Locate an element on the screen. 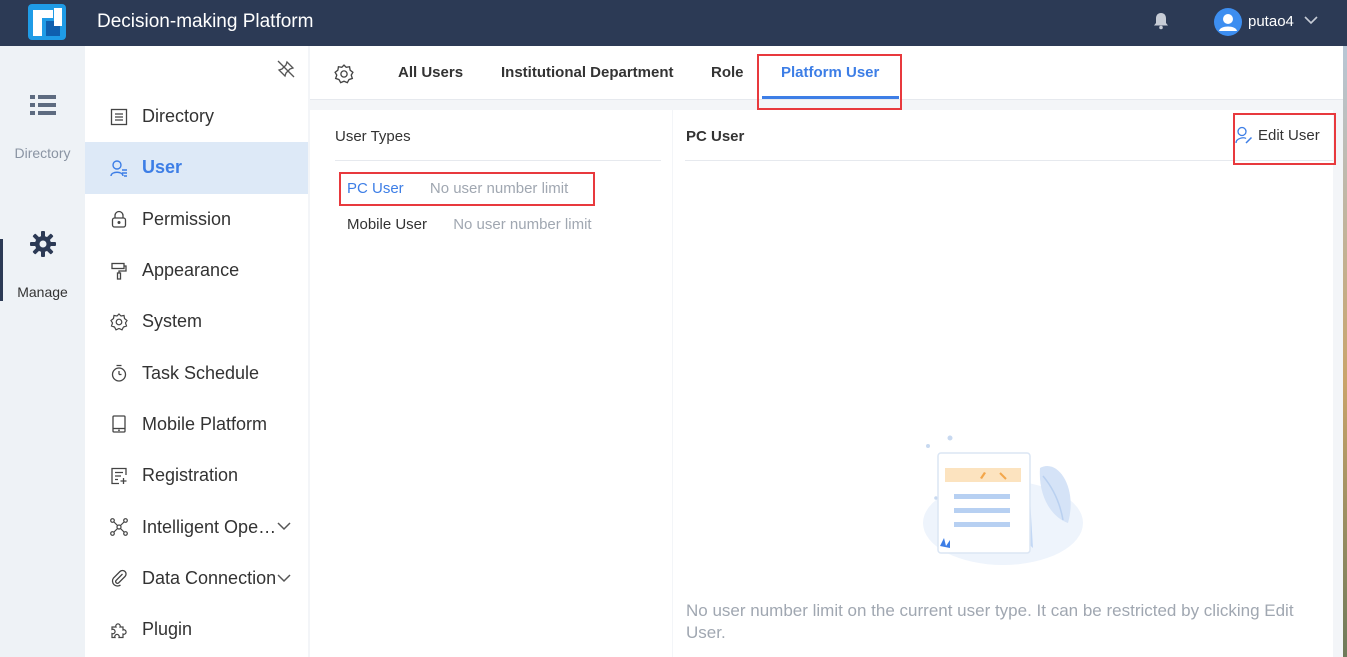 Image resolution: width=1347 pixels, height=657 pixels. sidebar-item-data-connection: Data Connection is located at coordinates (196, 578).